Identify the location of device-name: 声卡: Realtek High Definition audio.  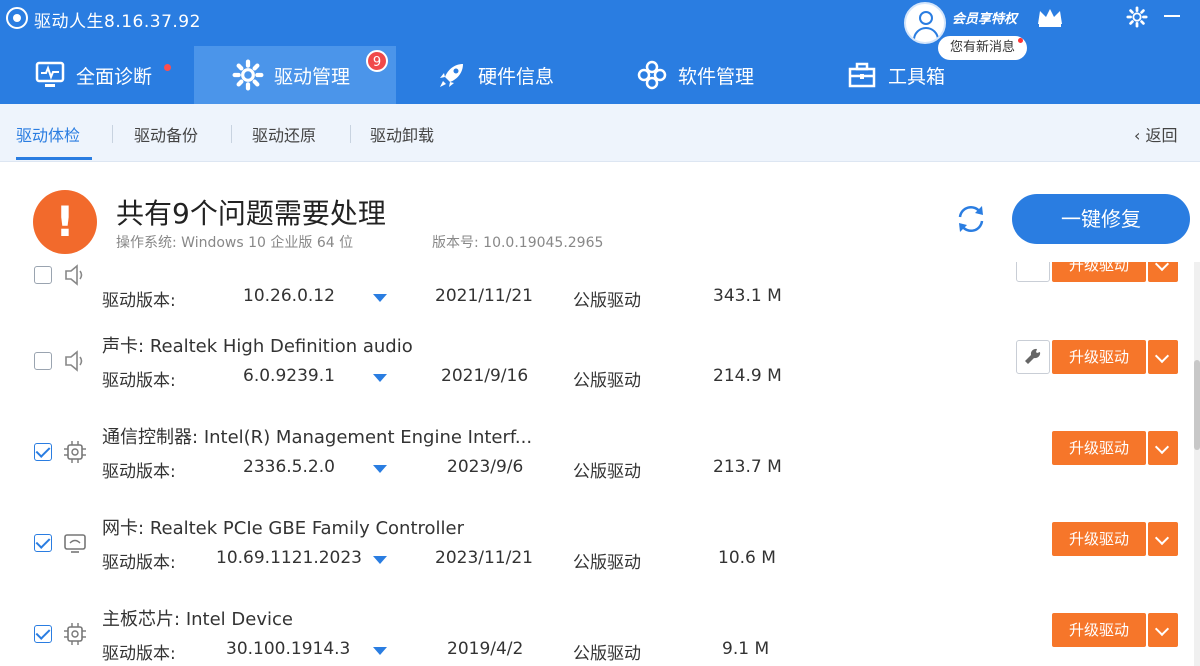
(257, 345).